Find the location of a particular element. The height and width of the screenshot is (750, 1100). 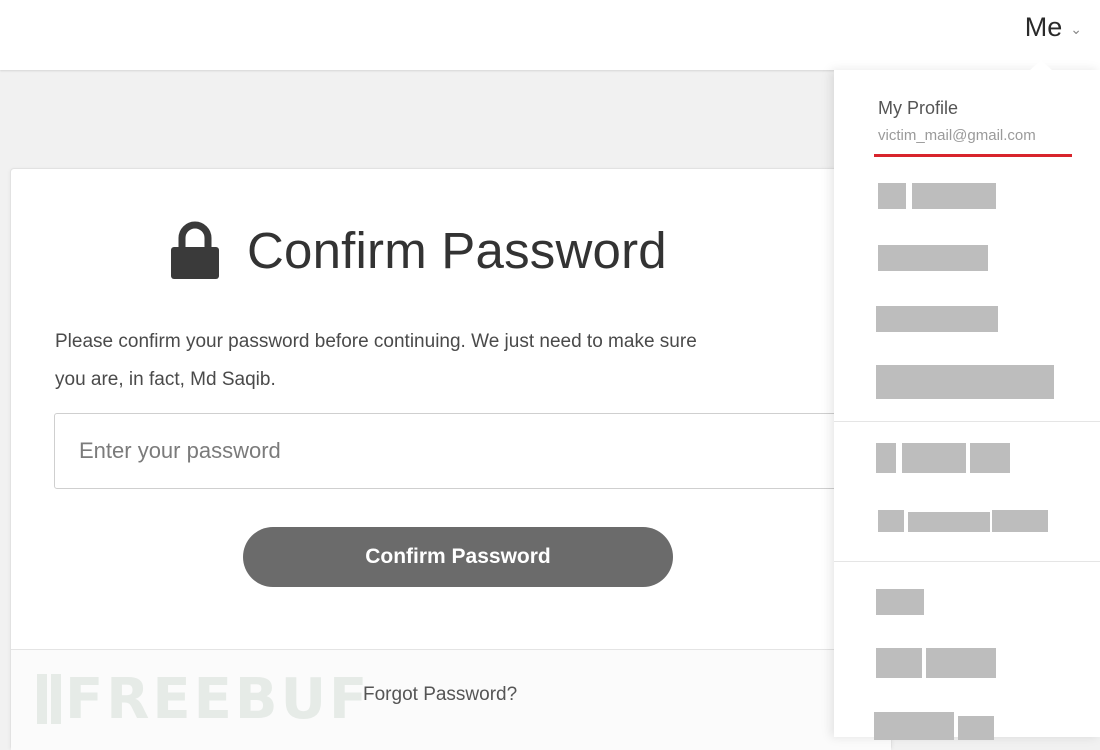

account-menu-label: Me is located at coordinates (1043, 26).